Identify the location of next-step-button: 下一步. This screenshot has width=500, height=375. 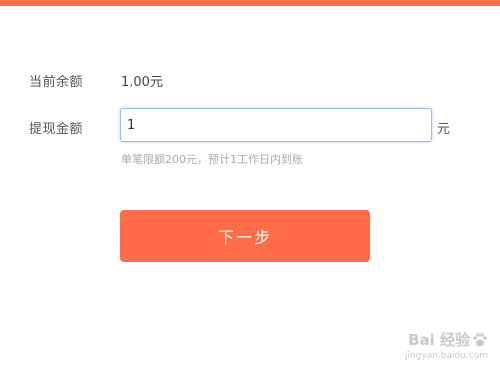
(245, 236).